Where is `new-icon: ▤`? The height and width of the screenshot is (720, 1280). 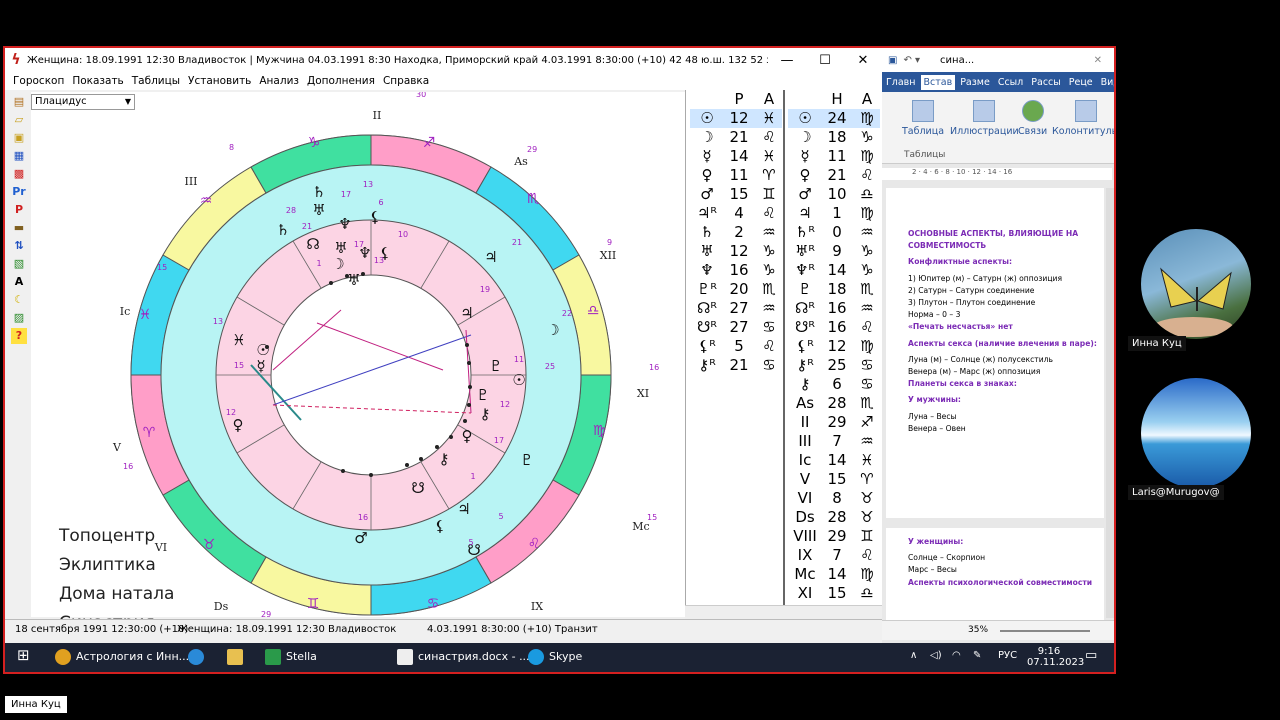
new-icon: ▤ is located at coordinates (19, 102).